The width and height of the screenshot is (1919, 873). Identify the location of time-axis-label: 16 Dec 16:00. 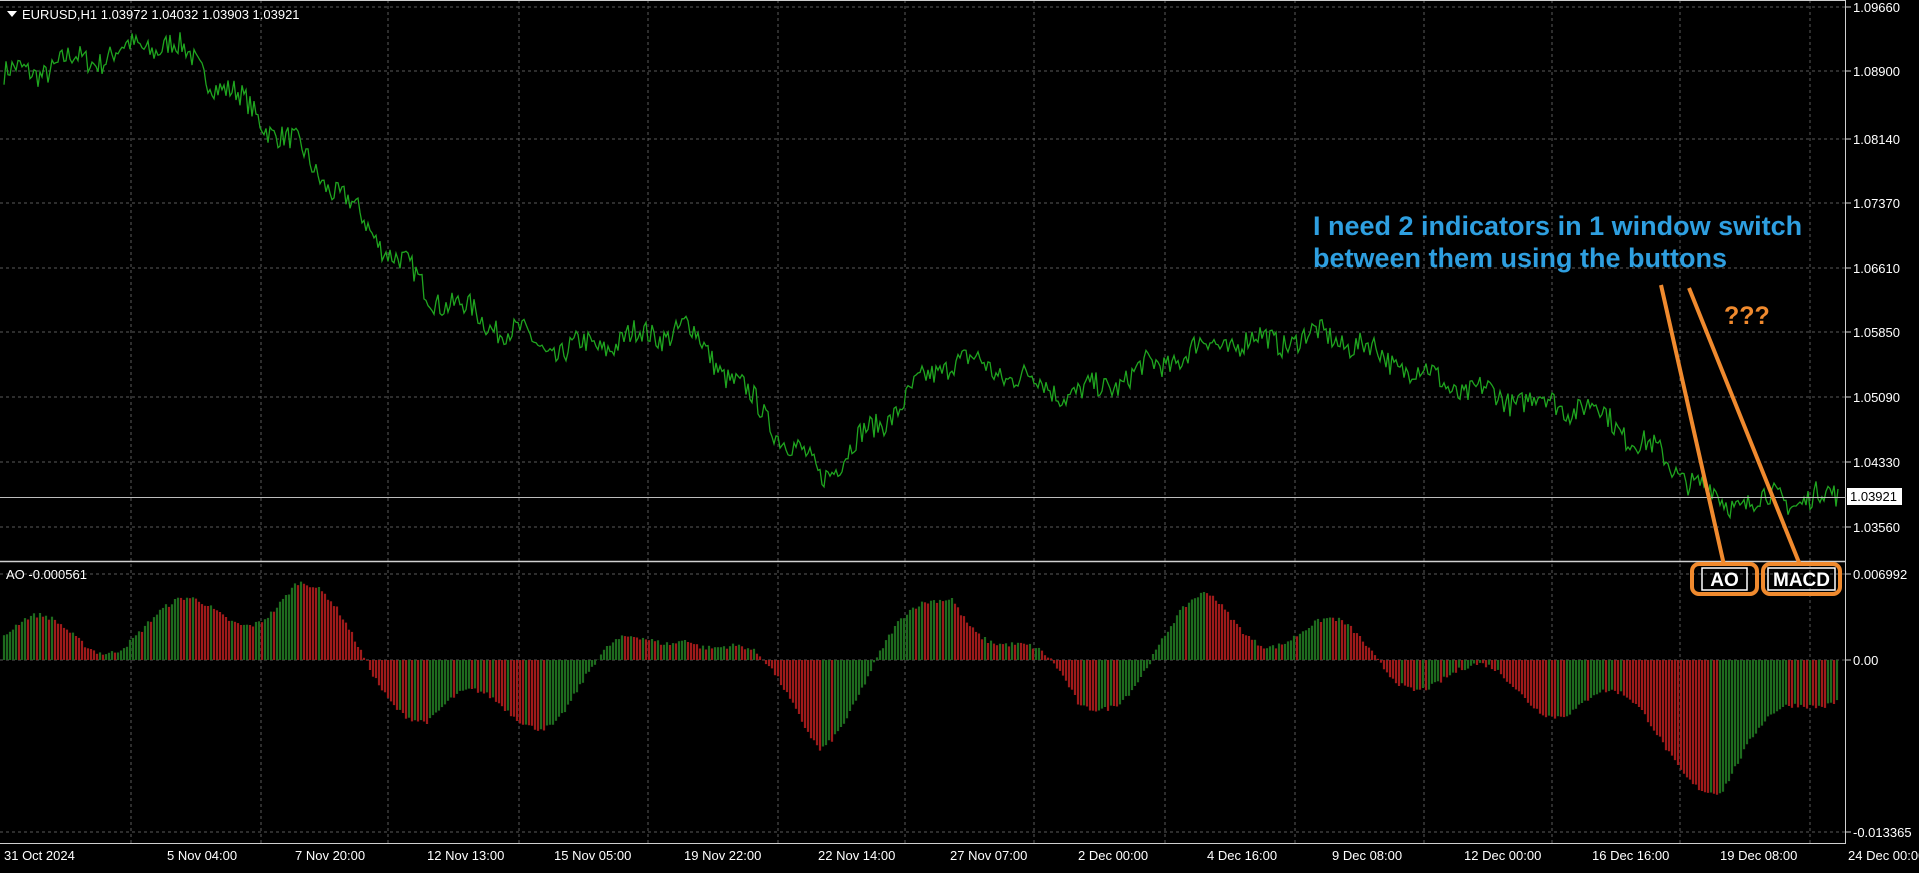
(1630, 855).